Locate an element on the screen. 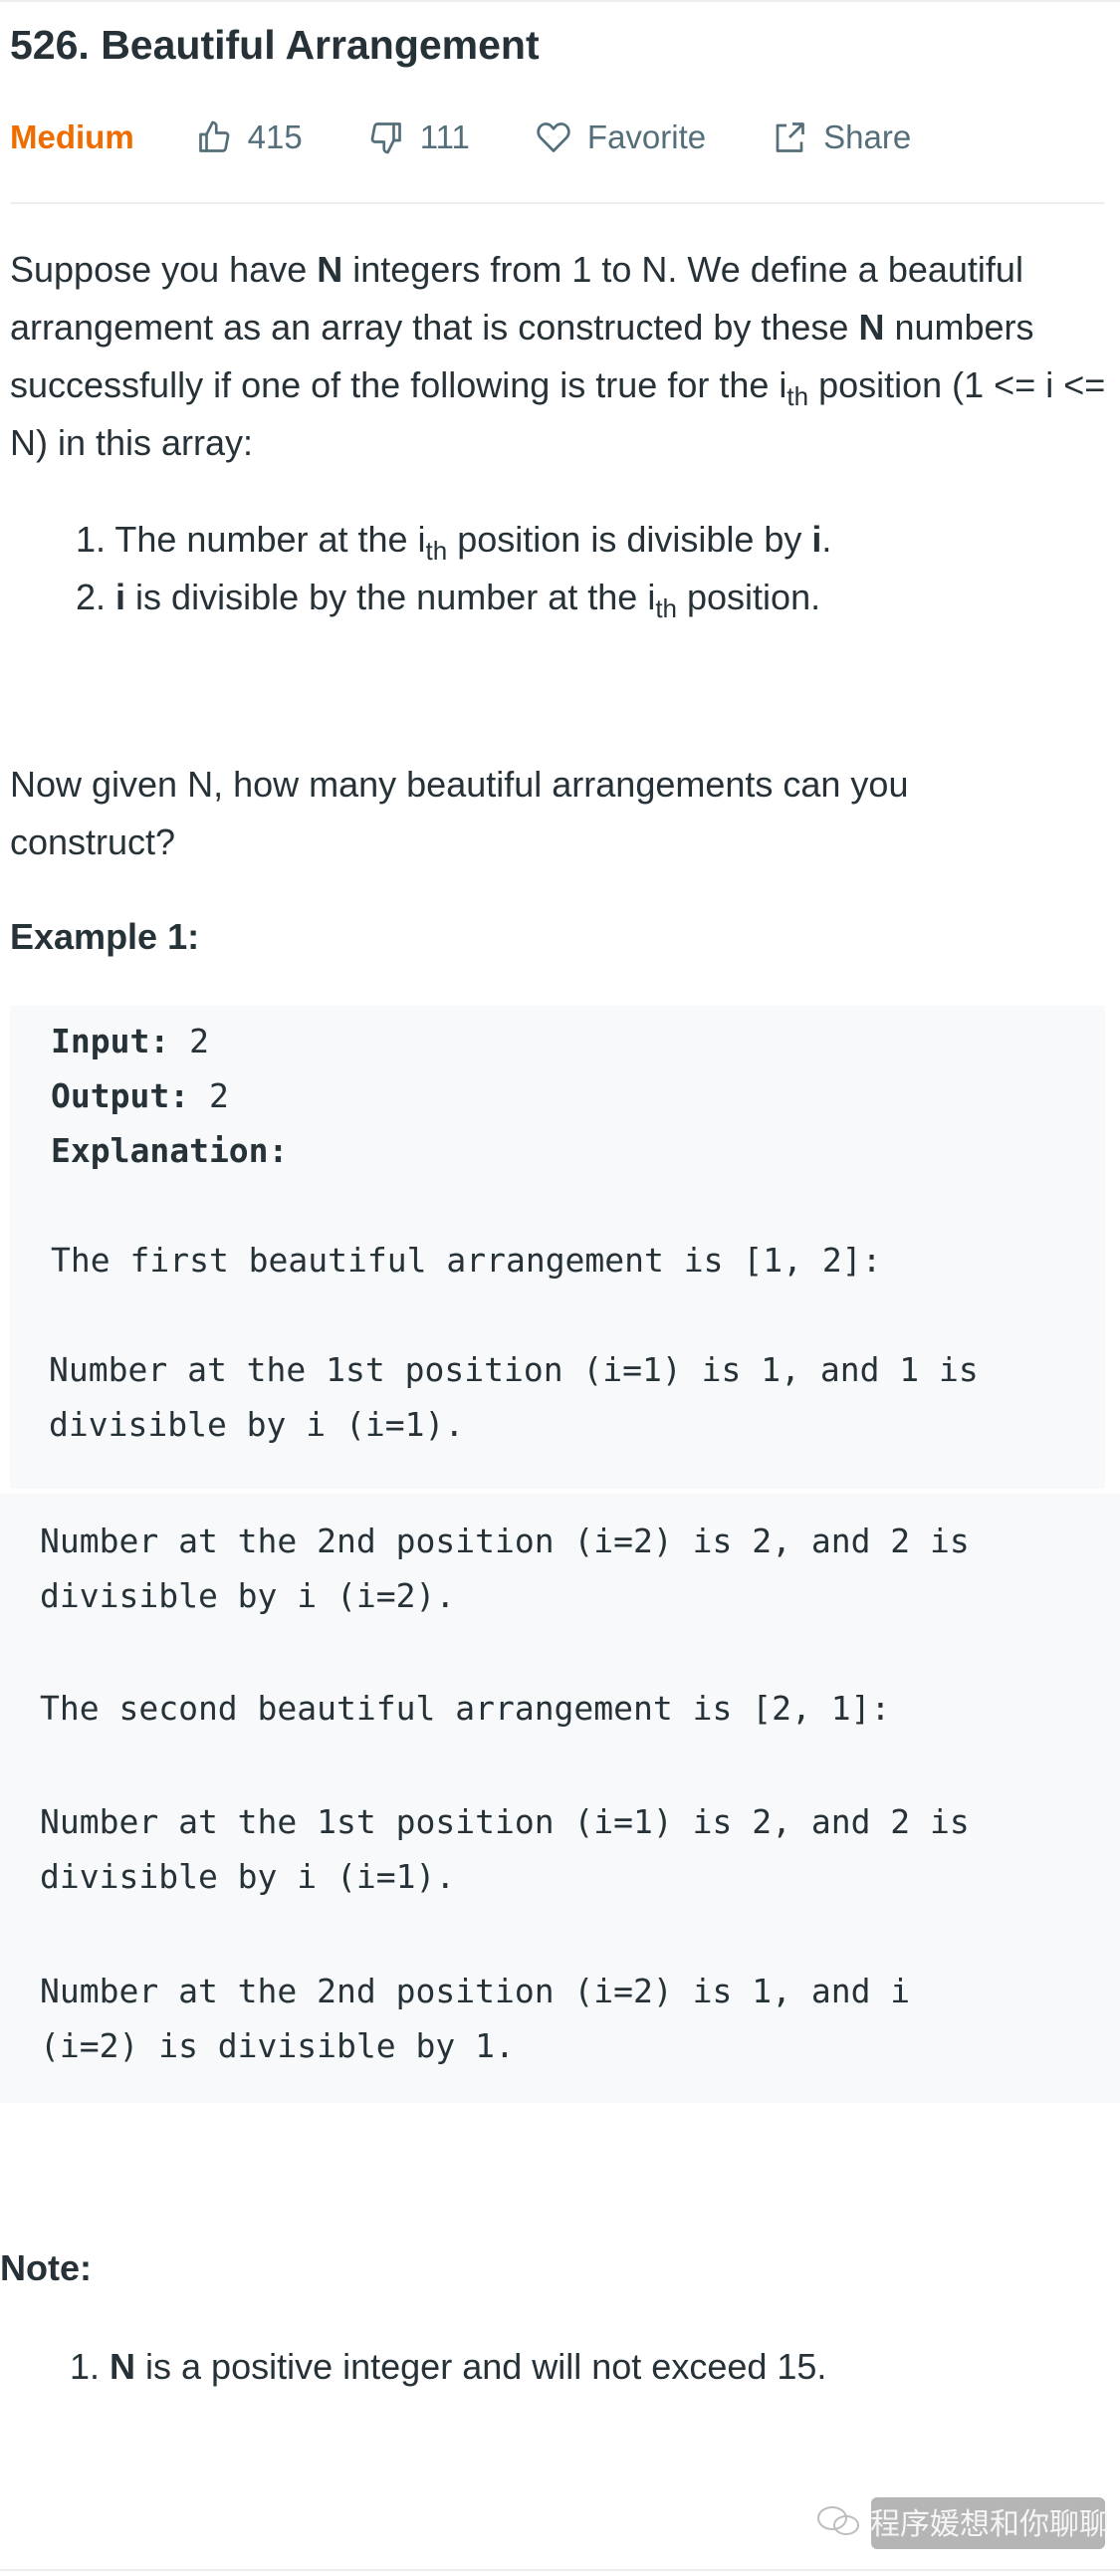 The height and width of the screenshot is (2576, 1120). output-value: 2 is located at coordinates (209, 1095).